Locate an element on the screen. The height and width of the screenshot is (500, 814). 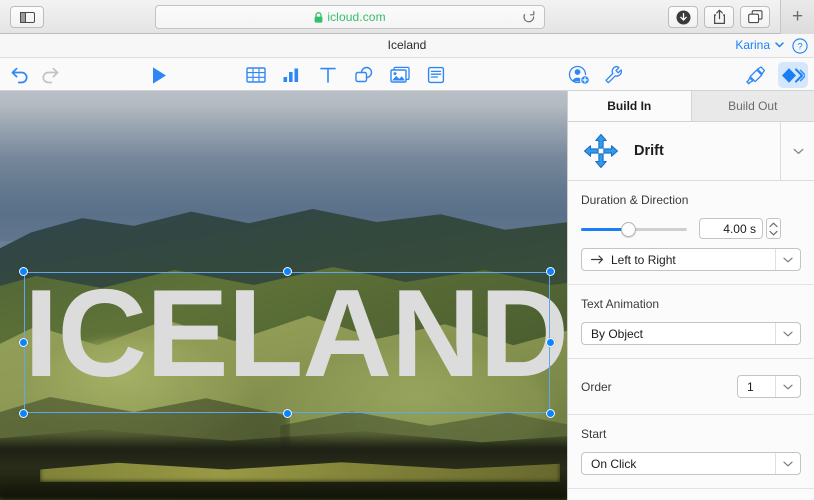
tabs-overview-icon is located at coordinates (755, 17).